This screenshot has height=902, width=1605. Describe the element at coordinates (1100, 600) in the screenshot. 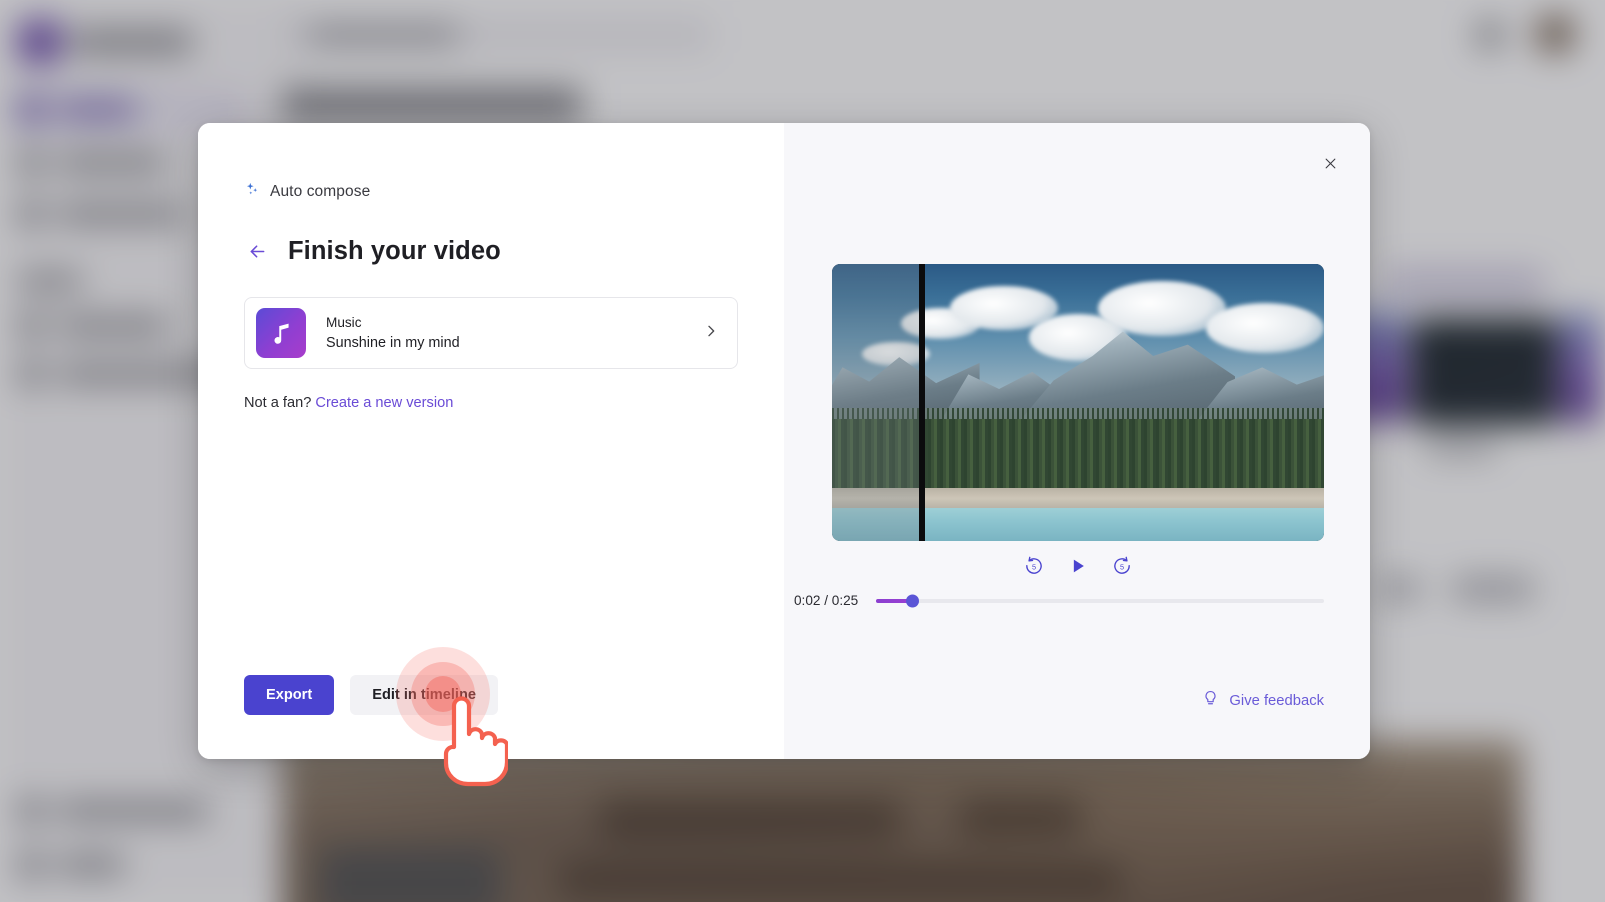

I see `progress-slider` at that location.